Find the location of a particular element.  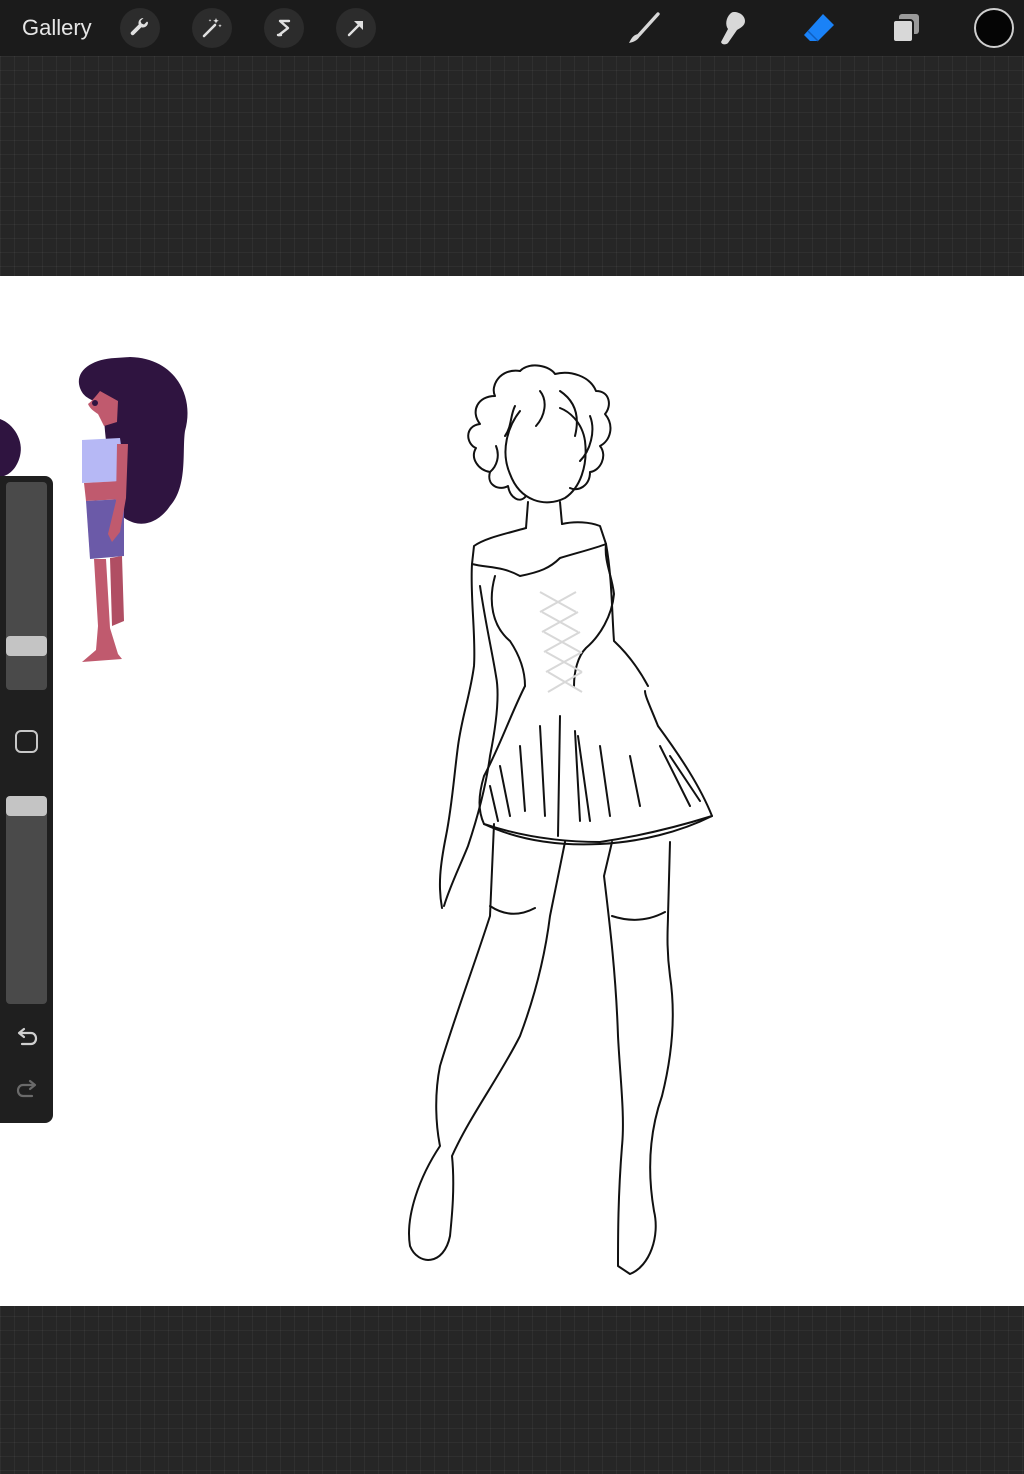

brush-tool-button is located at coordinates (644, 28).